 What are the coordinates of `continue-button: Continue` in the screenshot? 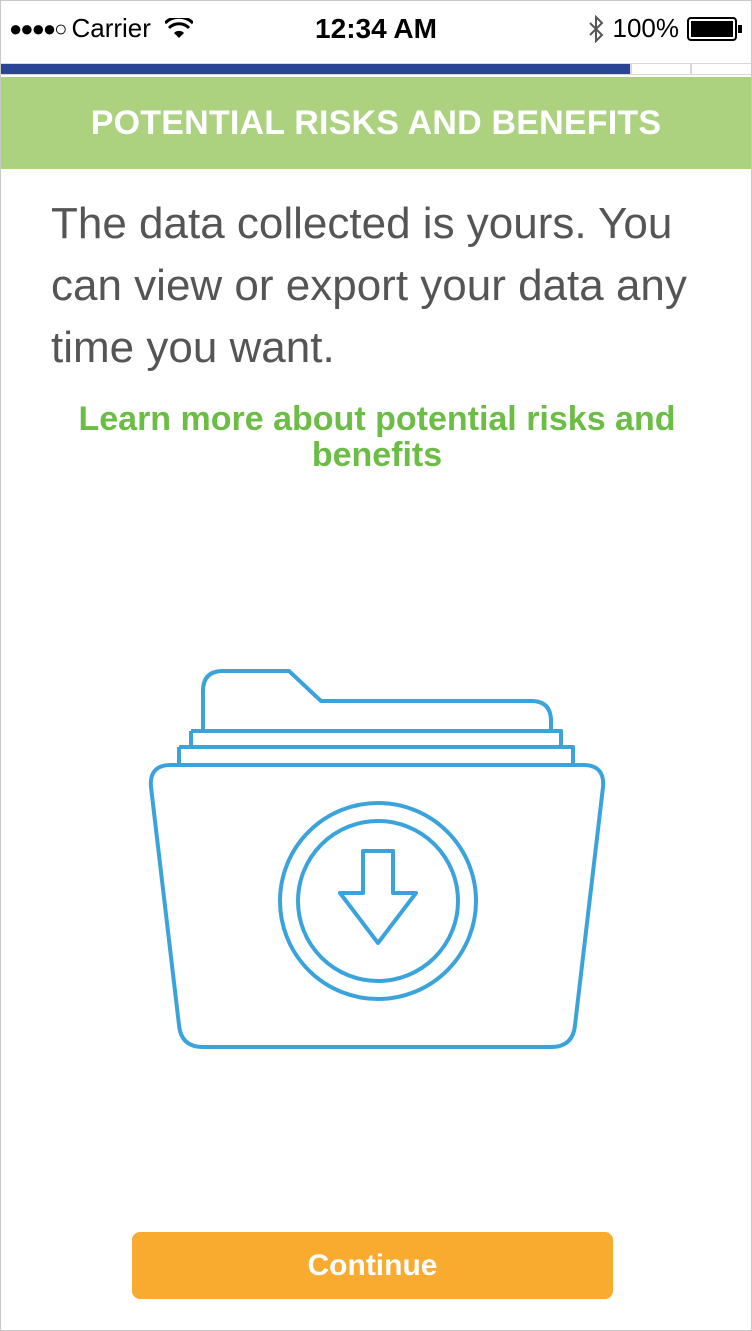 It's located at (372, 1265).